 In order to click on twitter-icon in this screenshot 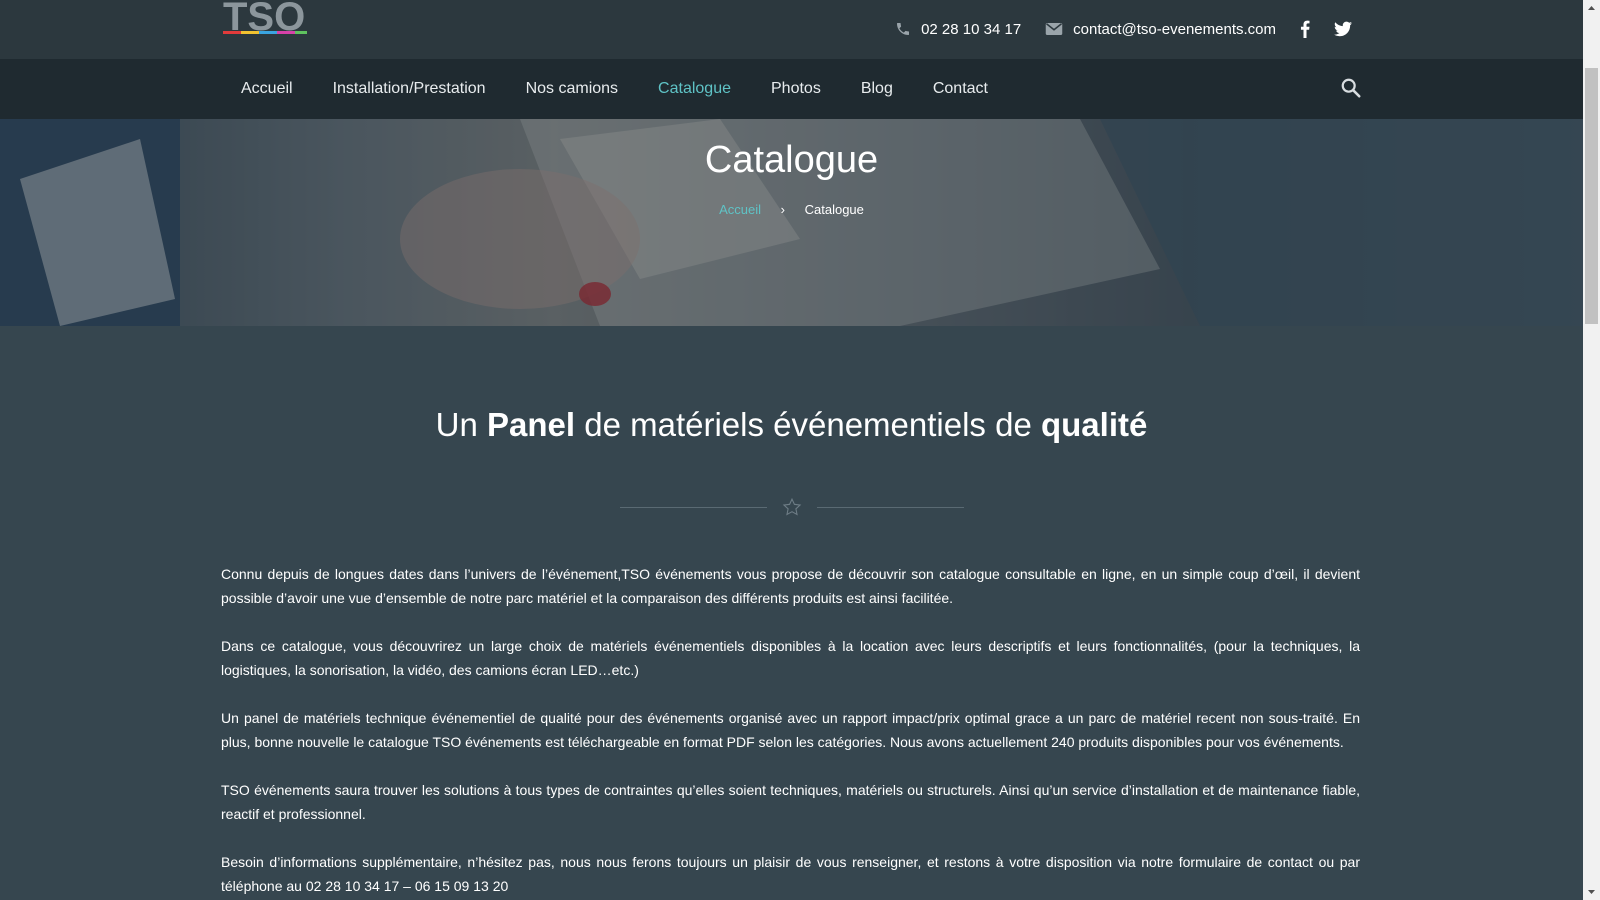, I will do `click(1343, 29)`.